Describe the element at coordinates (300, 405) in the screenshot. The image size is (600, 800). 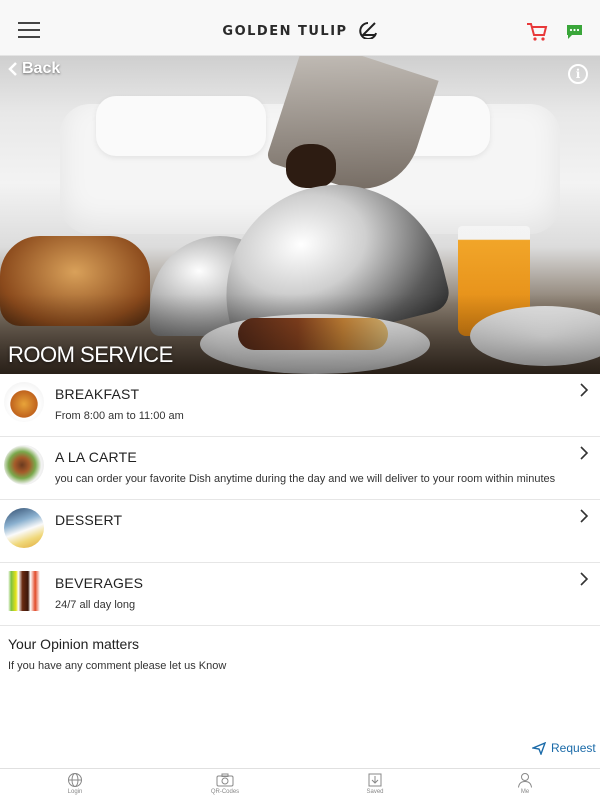
I see `menu-item-breakfast: BREAKFAST From 8:00 am to 11:00 am` at that location.